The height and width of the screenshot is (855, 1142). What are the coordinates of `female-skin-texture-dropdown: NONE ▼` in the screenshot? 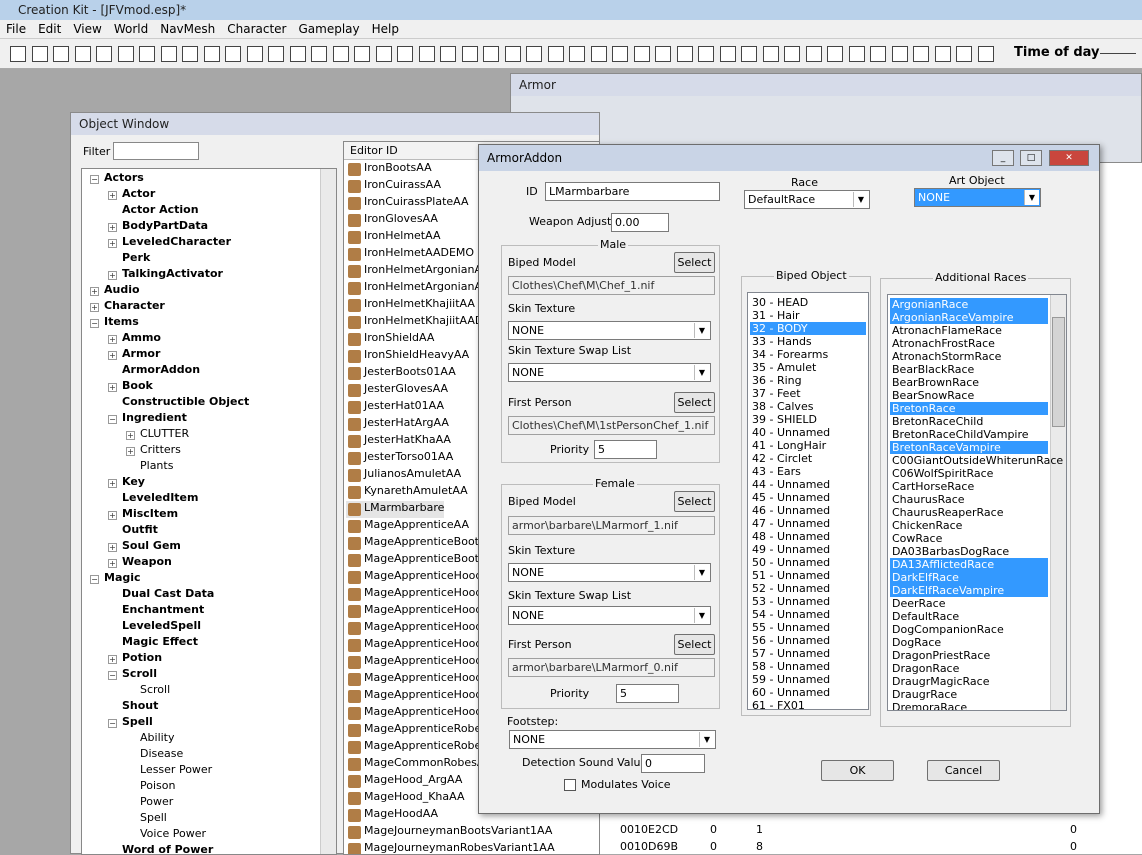 It's located at (609, 572).